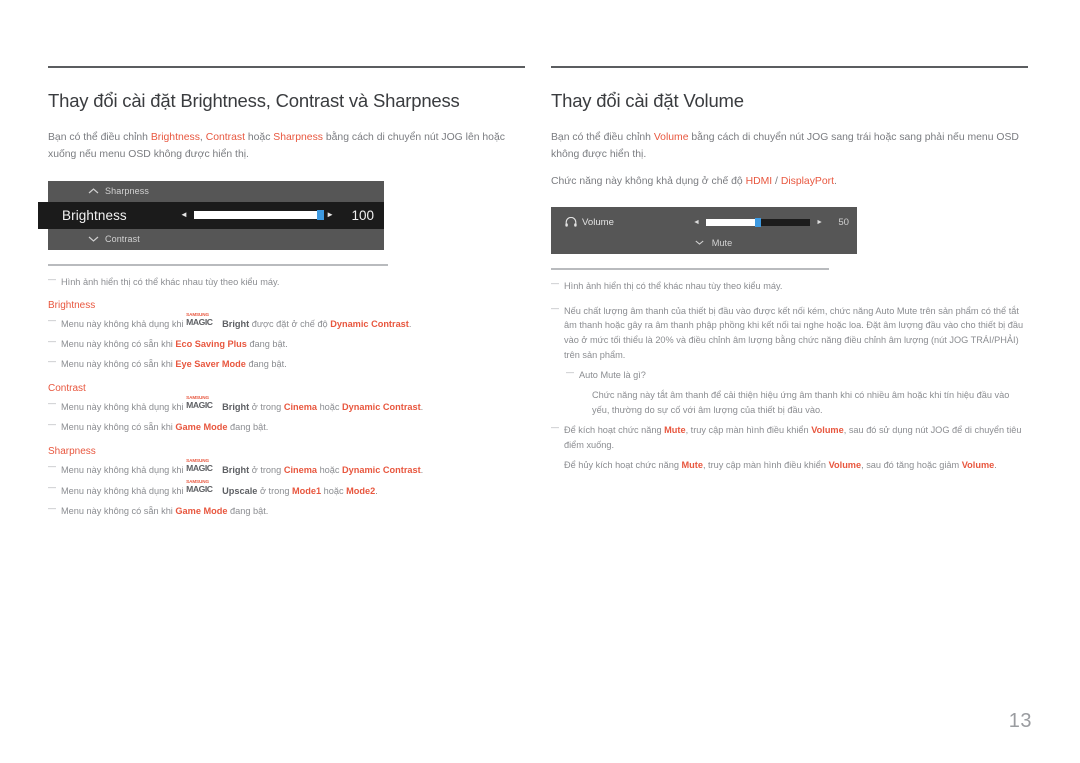 This screenshot has height=763, width=1080. I want to click on caret-up-icon, so click(93, 191).